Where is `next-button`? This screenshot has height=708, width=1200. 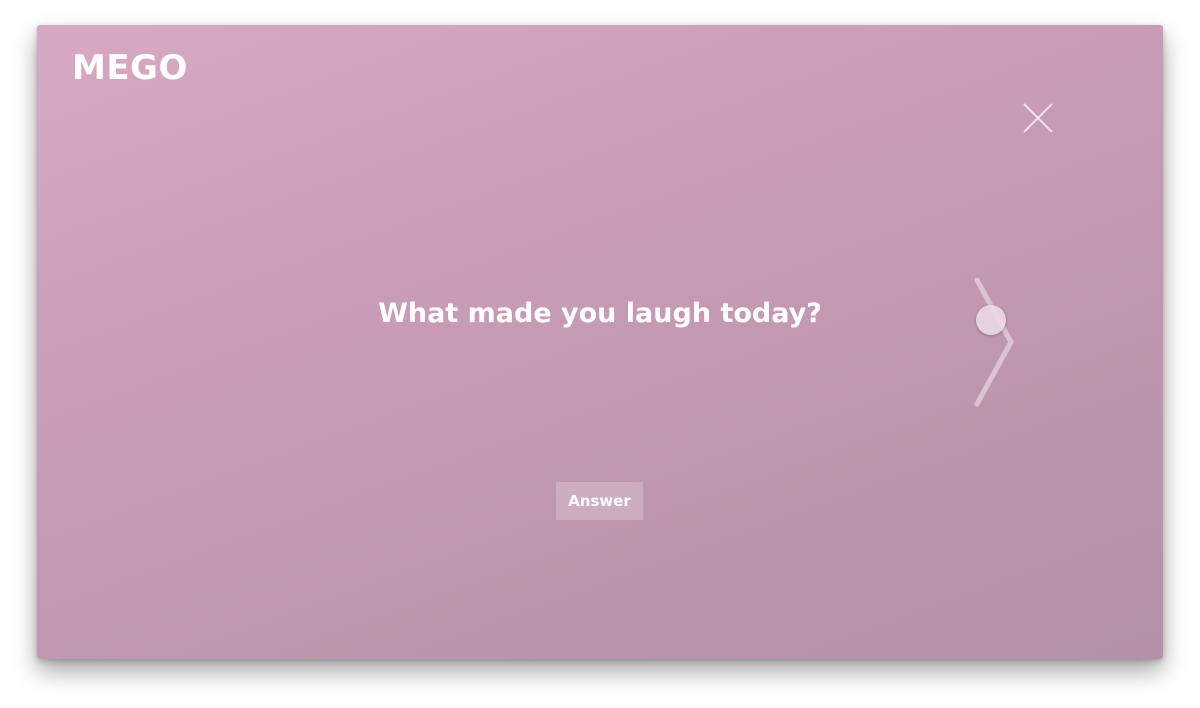
next-button is located at coordinates (992, 342).